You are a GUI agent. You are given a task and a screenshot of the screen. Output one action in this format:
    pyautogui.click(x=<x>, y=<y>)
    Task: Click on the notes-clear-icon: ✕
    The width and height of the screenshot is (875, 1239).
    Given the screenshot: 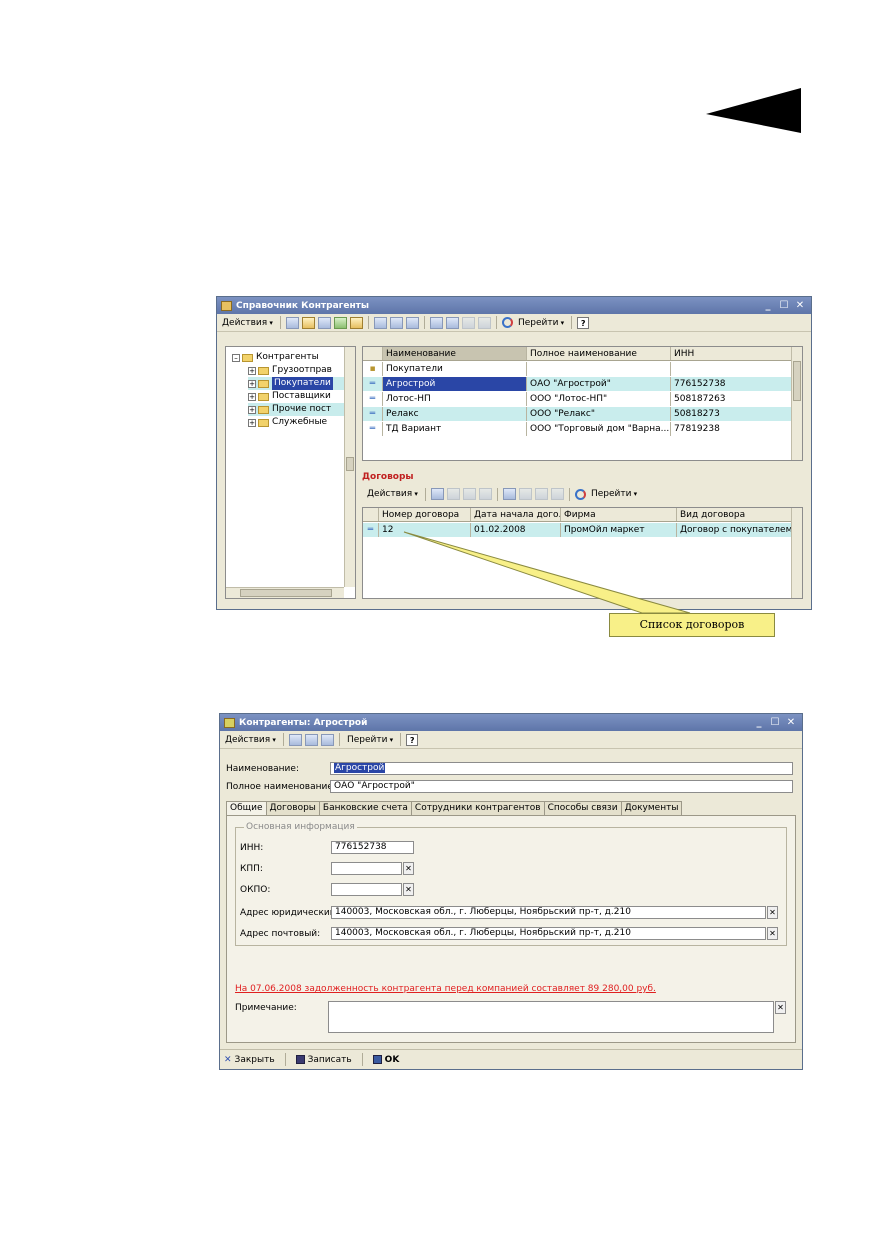 What is the action you would take?
    pyautogui.click(x=780, y=1007)
    